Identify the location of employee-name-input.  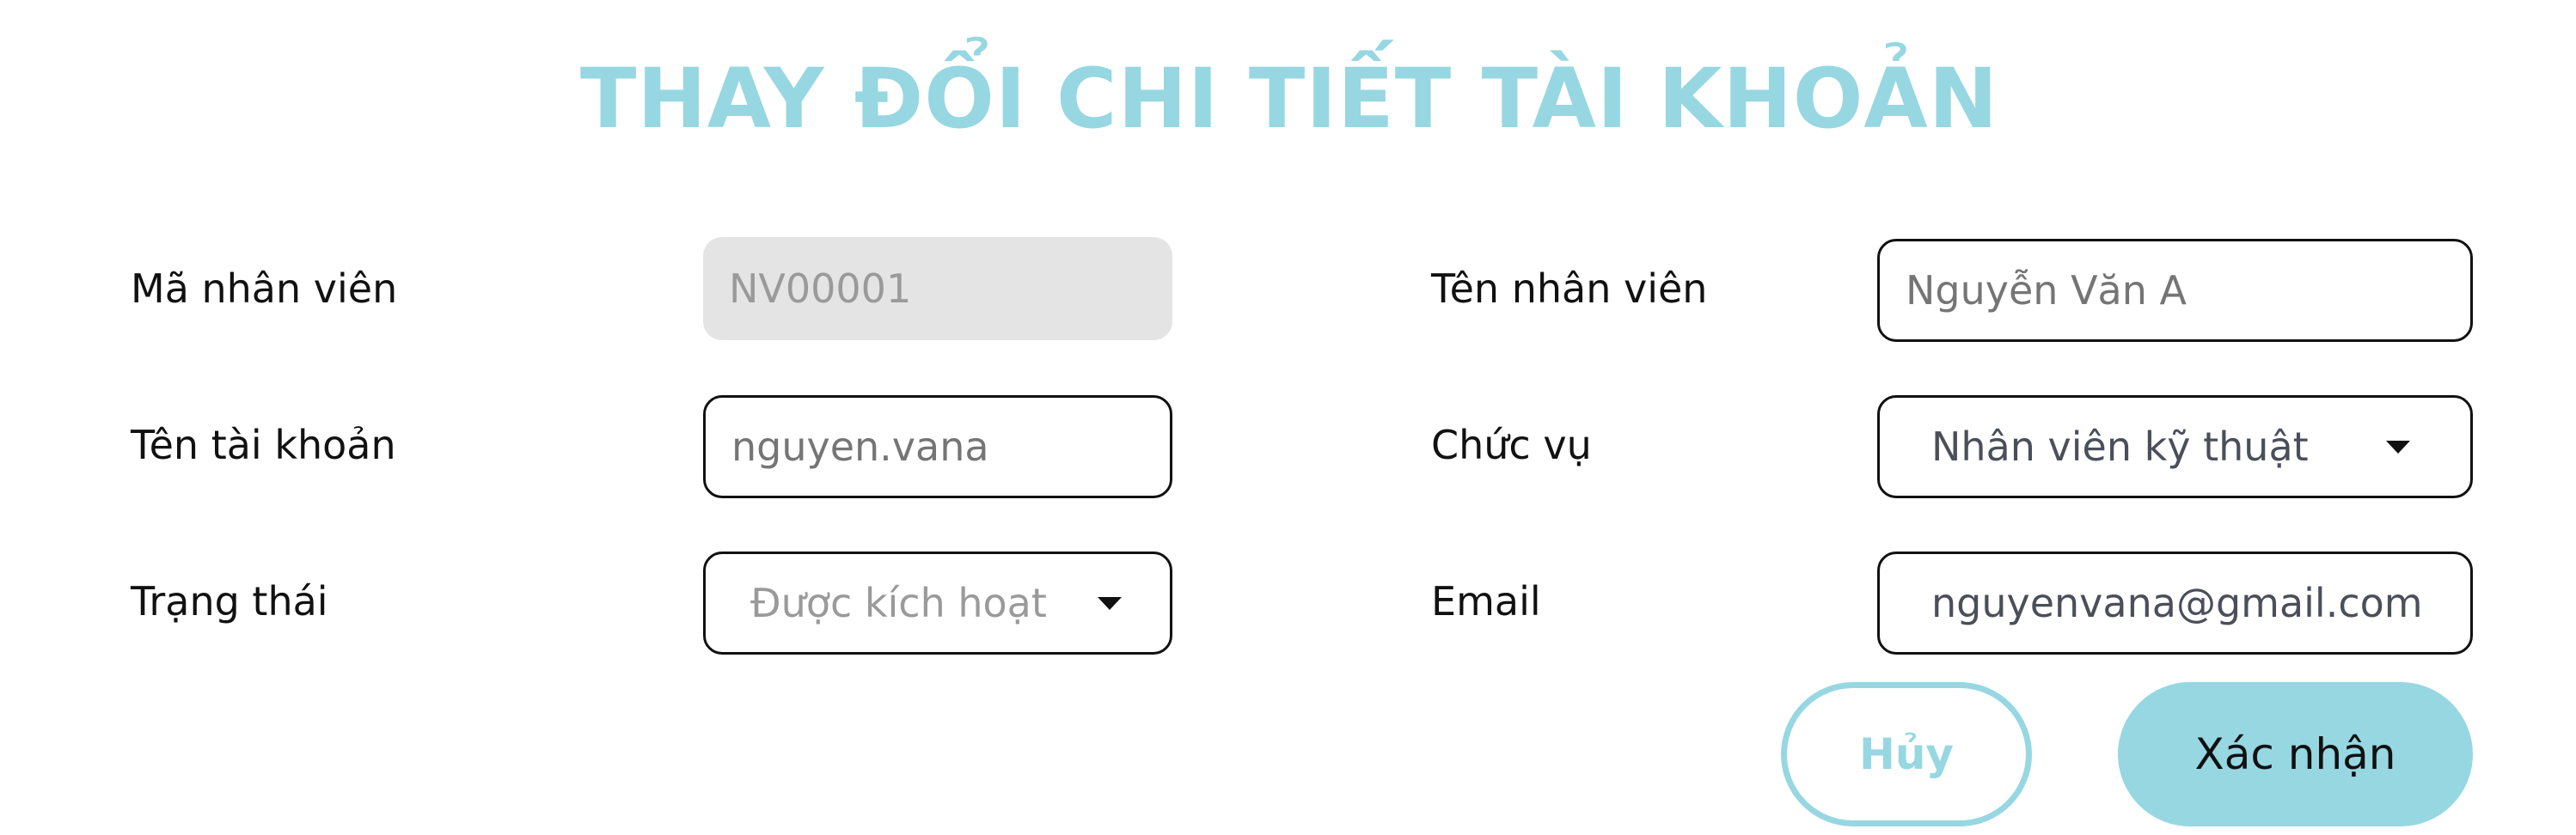
(2175, 290).